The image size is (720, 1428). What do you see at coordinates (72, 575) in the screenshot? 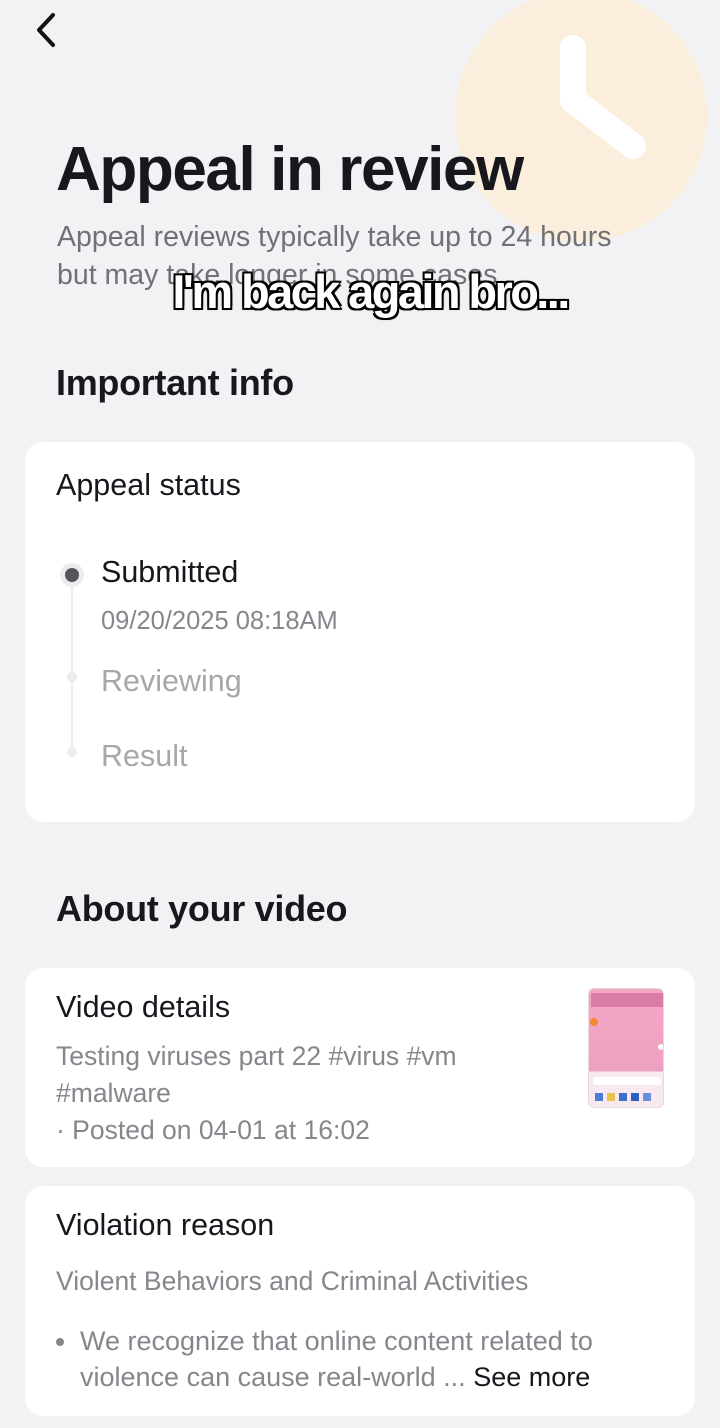
I see `timeline-dot-submitted` at bounding box center [72, 575].